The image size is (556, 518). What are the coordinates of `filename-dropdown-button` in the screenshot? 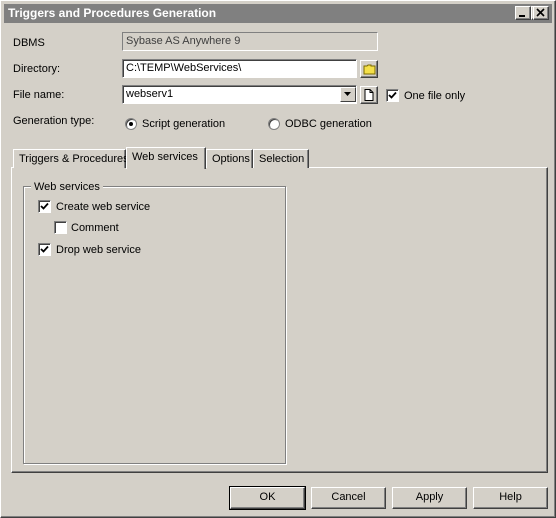 It's located at (348, 94).